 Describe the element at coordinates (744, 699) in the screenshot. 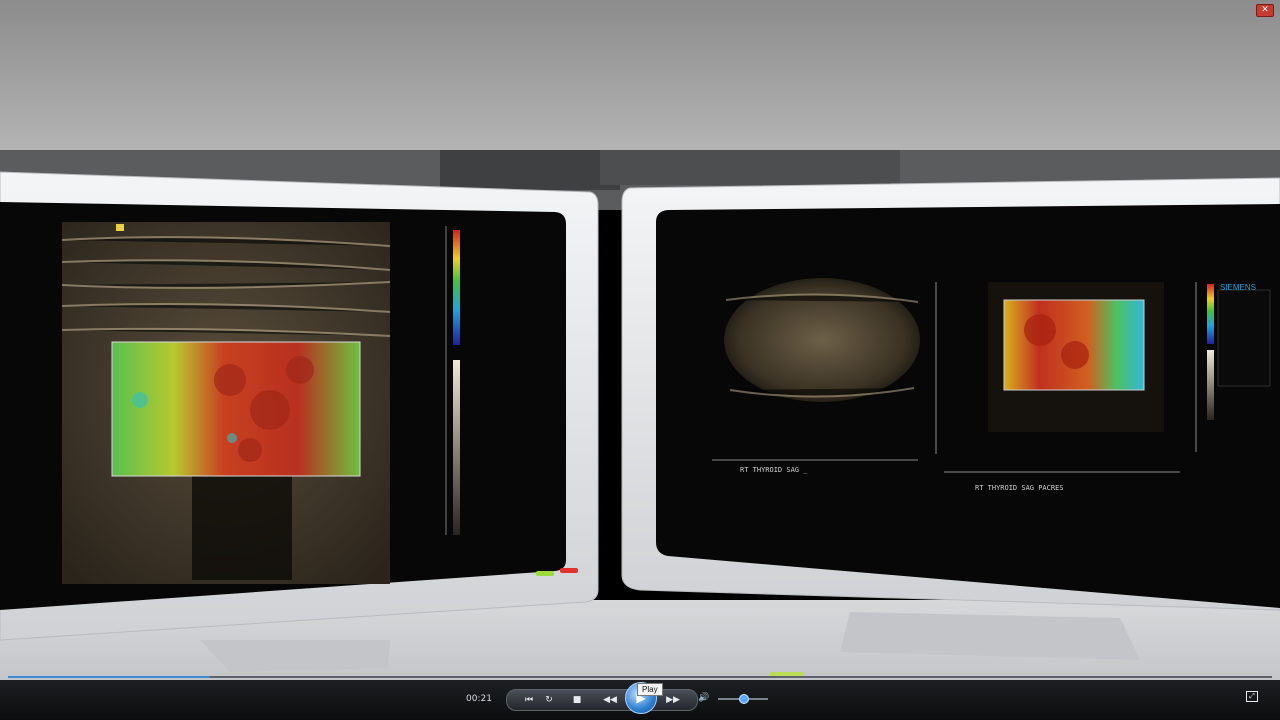

I see `volume-knob` at that location.